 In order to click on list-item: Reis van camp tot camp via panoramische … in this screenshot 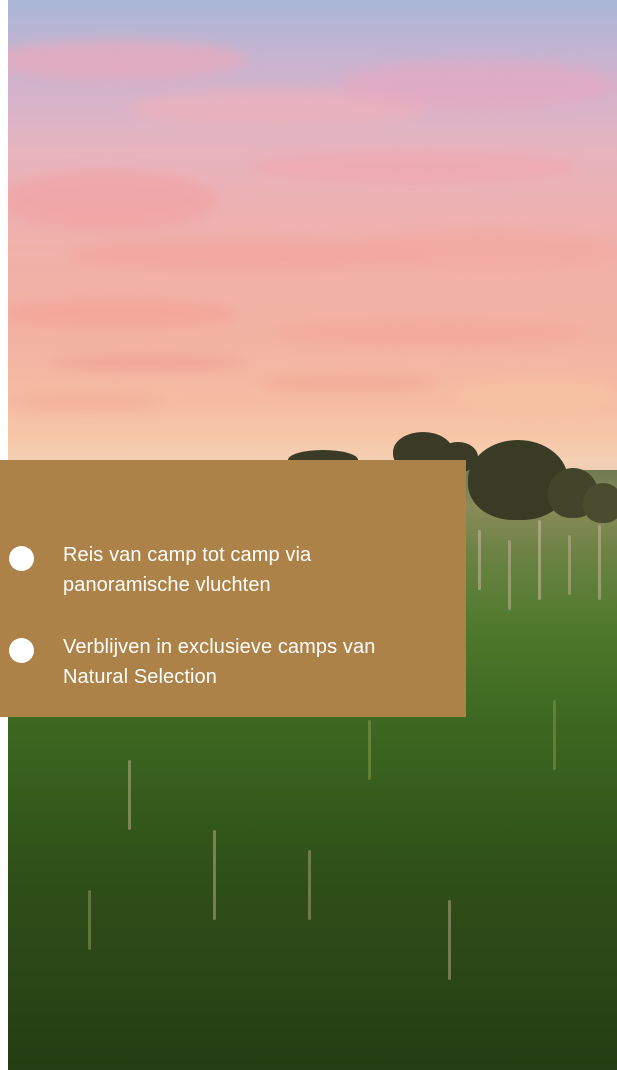, I will do `click(233, 586)`.